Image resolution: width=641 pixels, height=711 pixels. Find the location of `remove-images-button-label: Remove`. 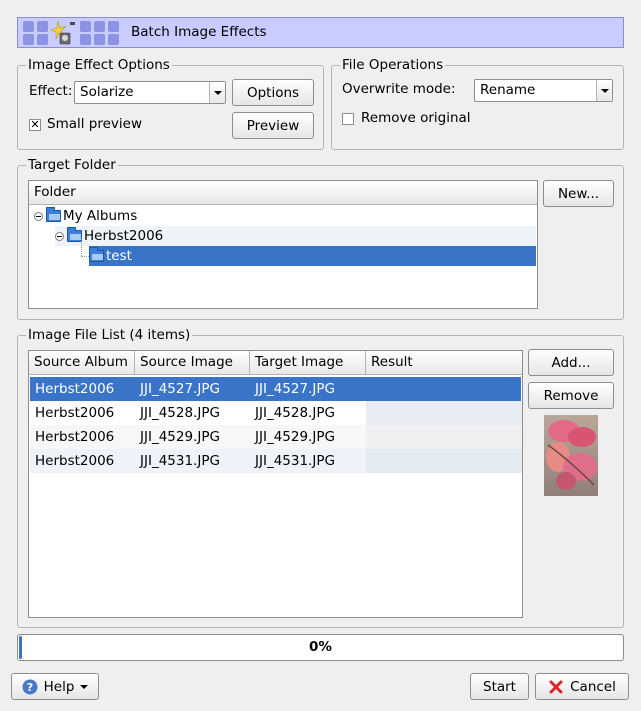

remove-images-button-label: Remove is located at coordinates (571, 395).